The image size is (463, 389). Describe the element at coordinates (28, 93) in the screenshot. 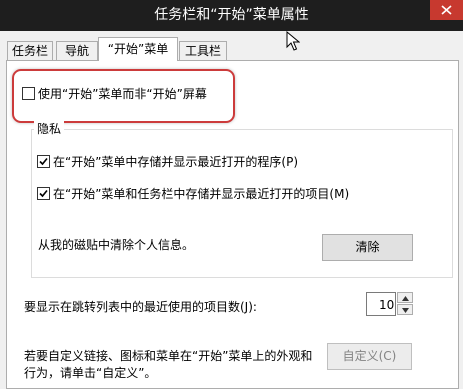

I see `use-start-menu-checkbox` at that location.